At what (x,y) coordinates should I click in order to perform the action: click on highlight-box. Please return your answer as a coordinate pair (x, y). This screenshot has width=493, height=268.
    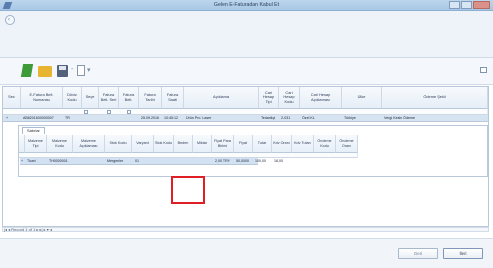
    Looking at the image, I should click on (188, 190).